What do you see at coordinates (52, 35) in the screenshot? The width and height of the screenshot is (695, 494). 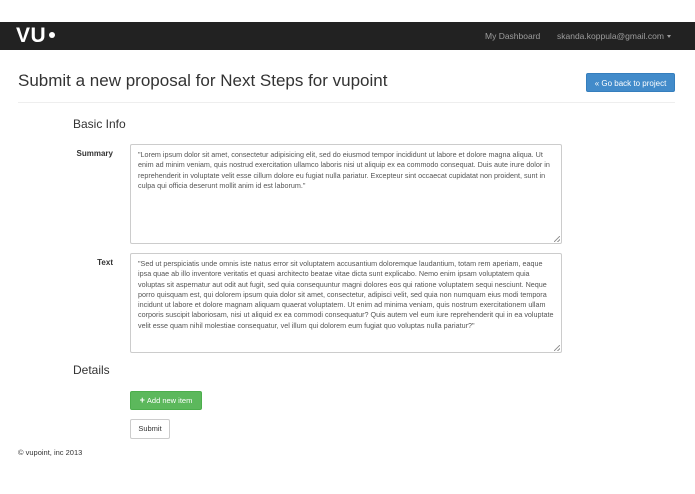 I see `logo-dot-icon` at bounding box center [52, 35].